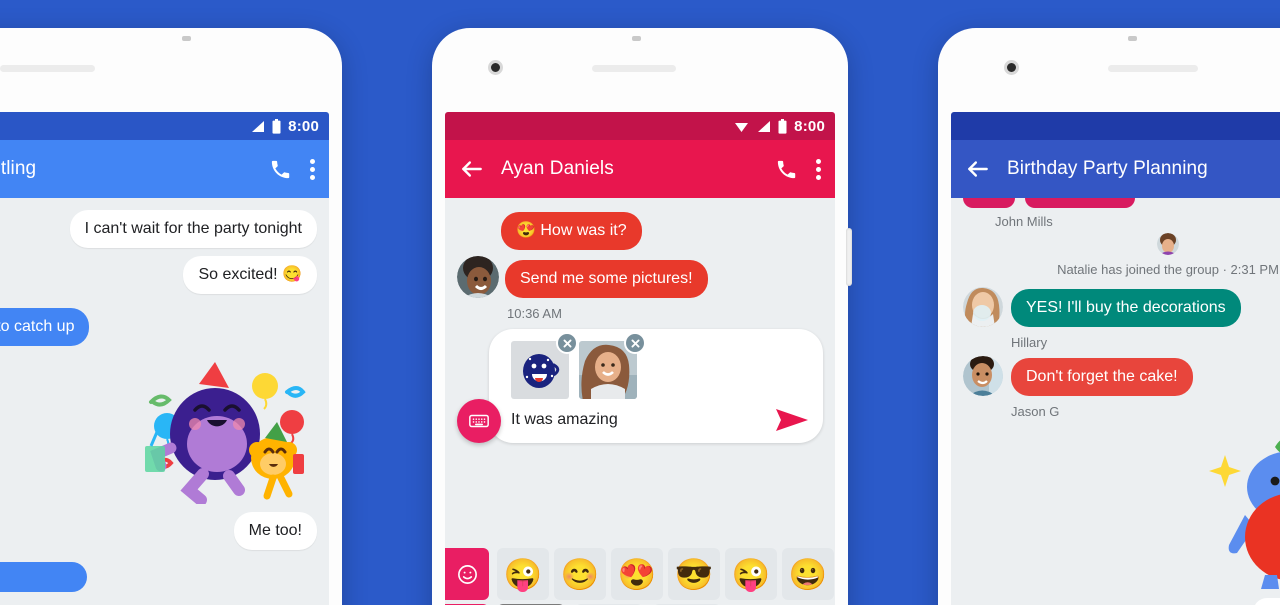 Image resolution: width=1280 pixels, height=605 pixels. I want to click on keyboard-icon, so click(479, 421).